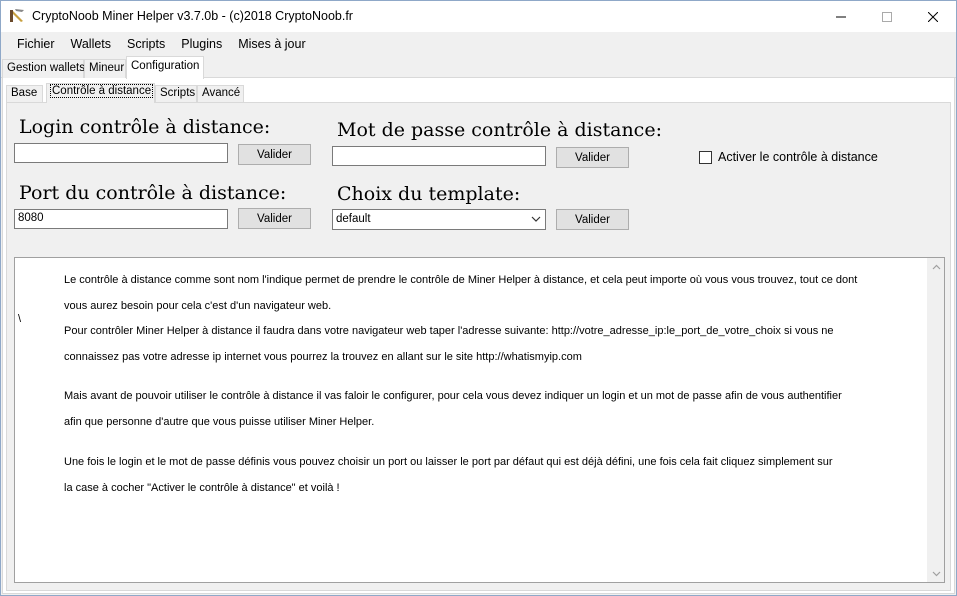  I want to click on main-tab-strip: Gestion wallets Mineur Configuration, so click(478, 67).